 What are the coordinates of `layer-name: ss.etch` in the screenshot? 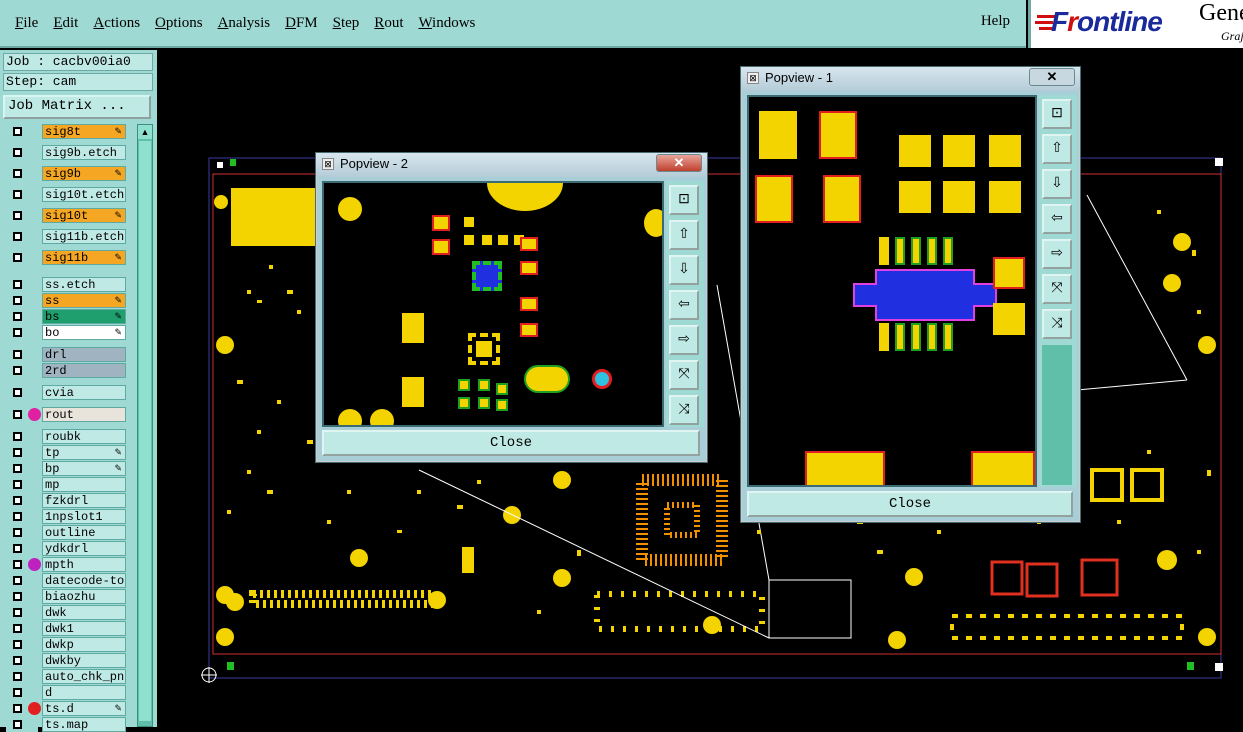 It's located at (84, 284).